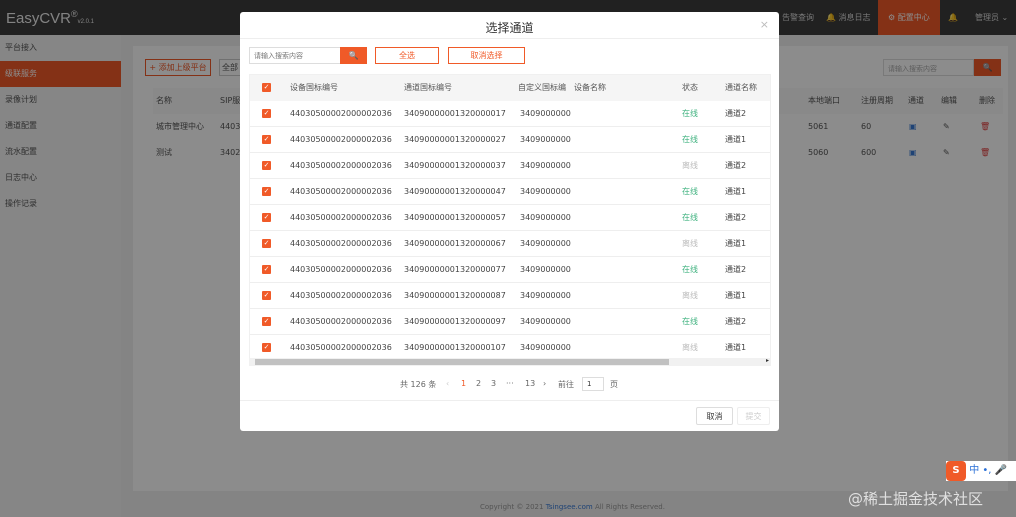  Describe the element at coordinates (1001, 470) in the screenshot. I see `microphone-icon: 🎤` at that location.